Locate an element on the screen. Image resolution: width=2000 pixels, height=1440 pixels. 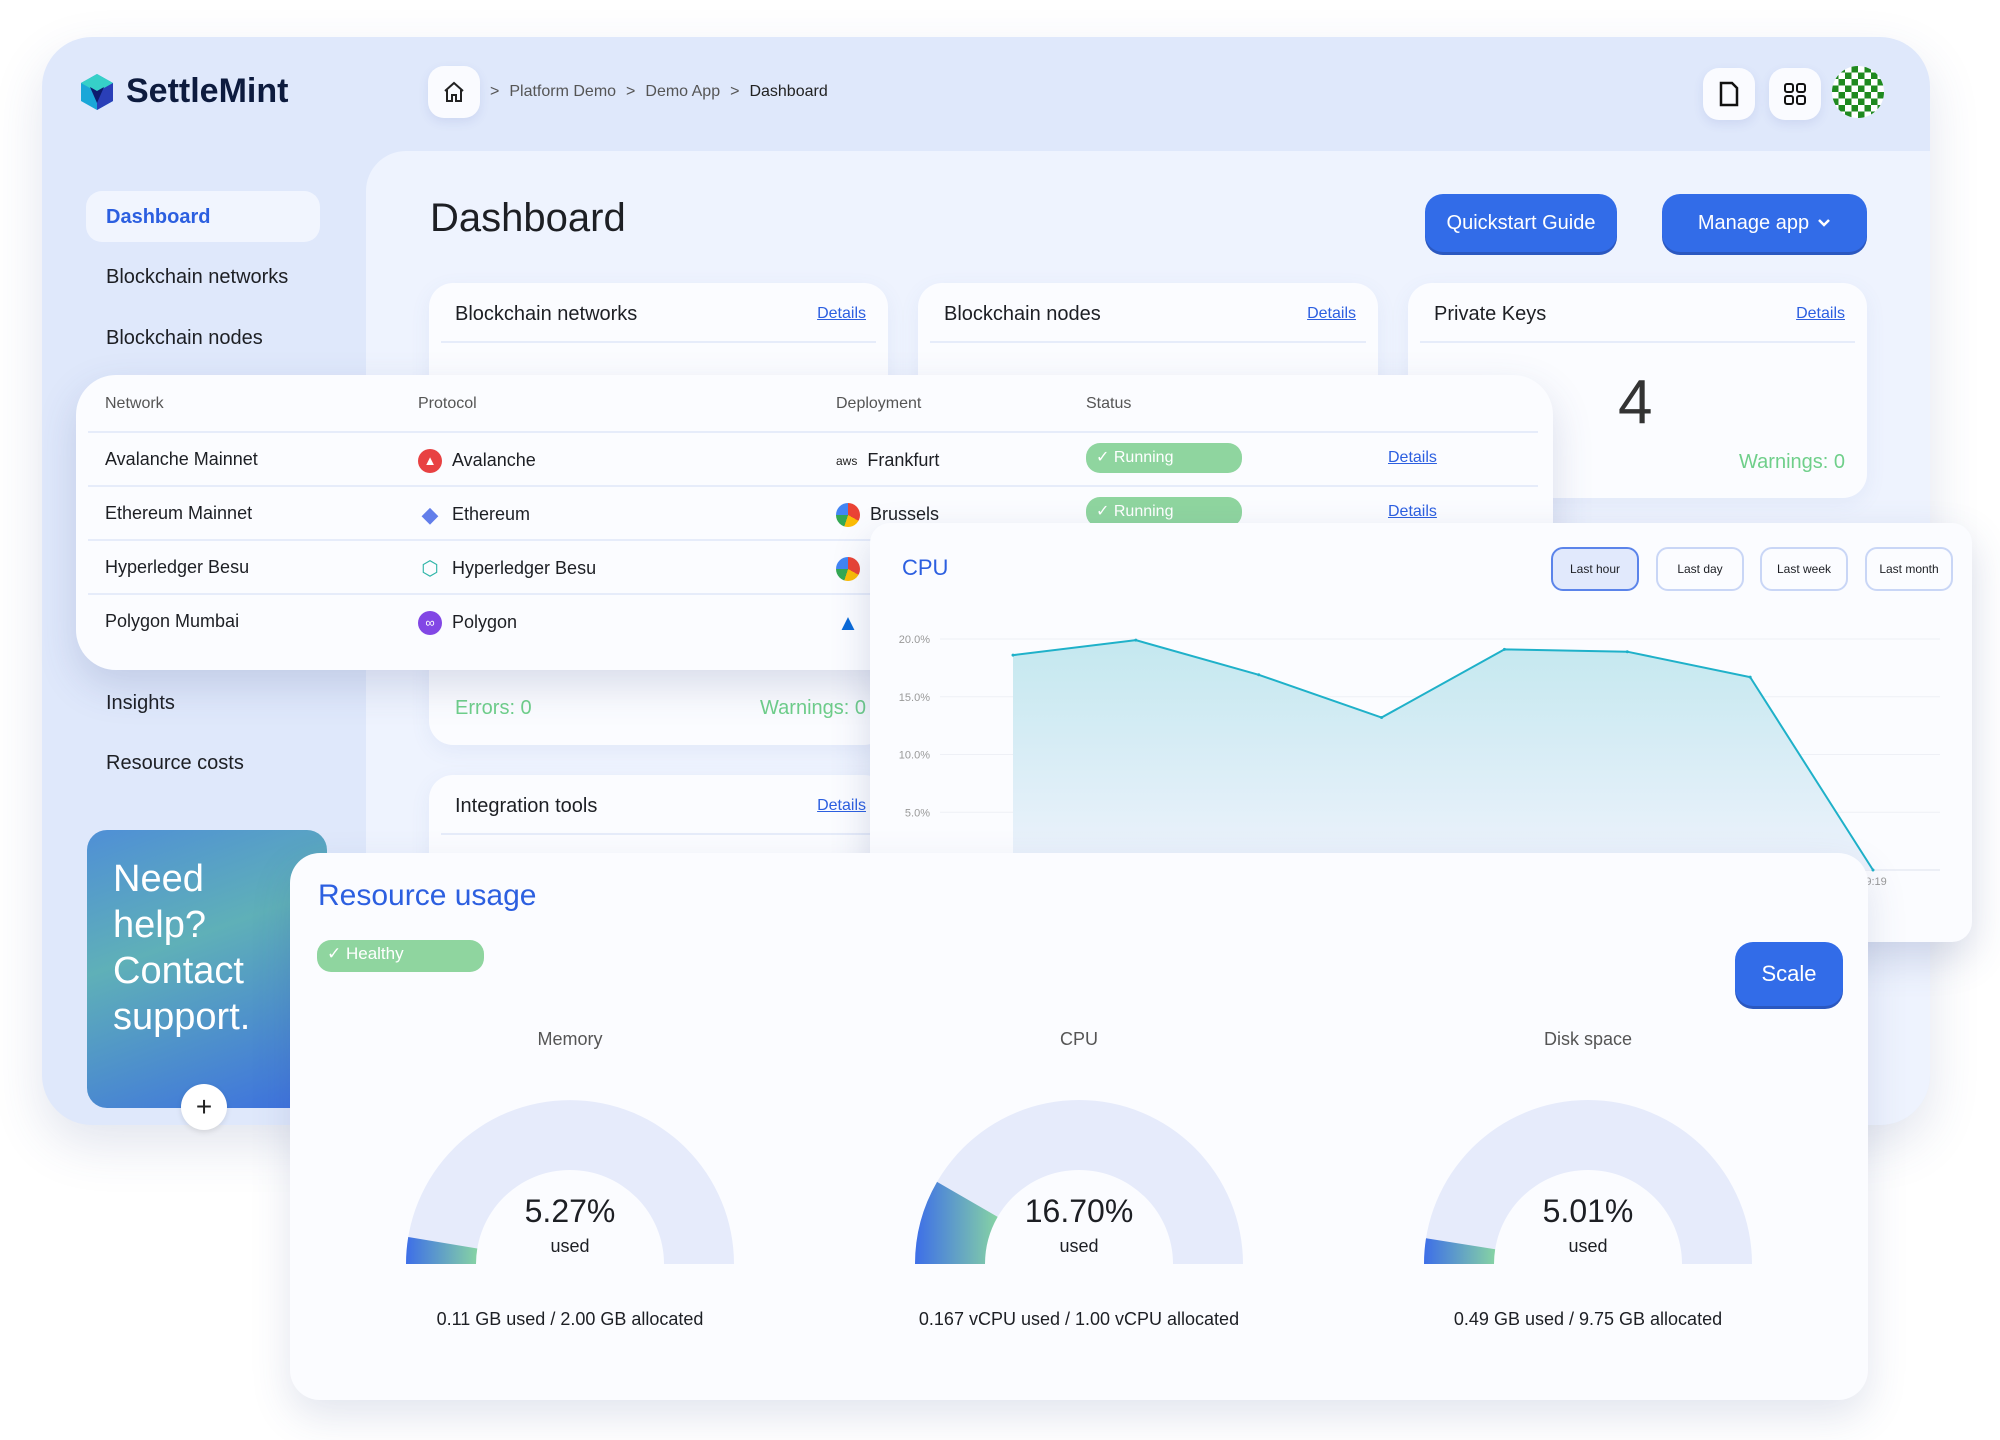
errors-count: Errors: 0 is located at coordinates (493, 708).